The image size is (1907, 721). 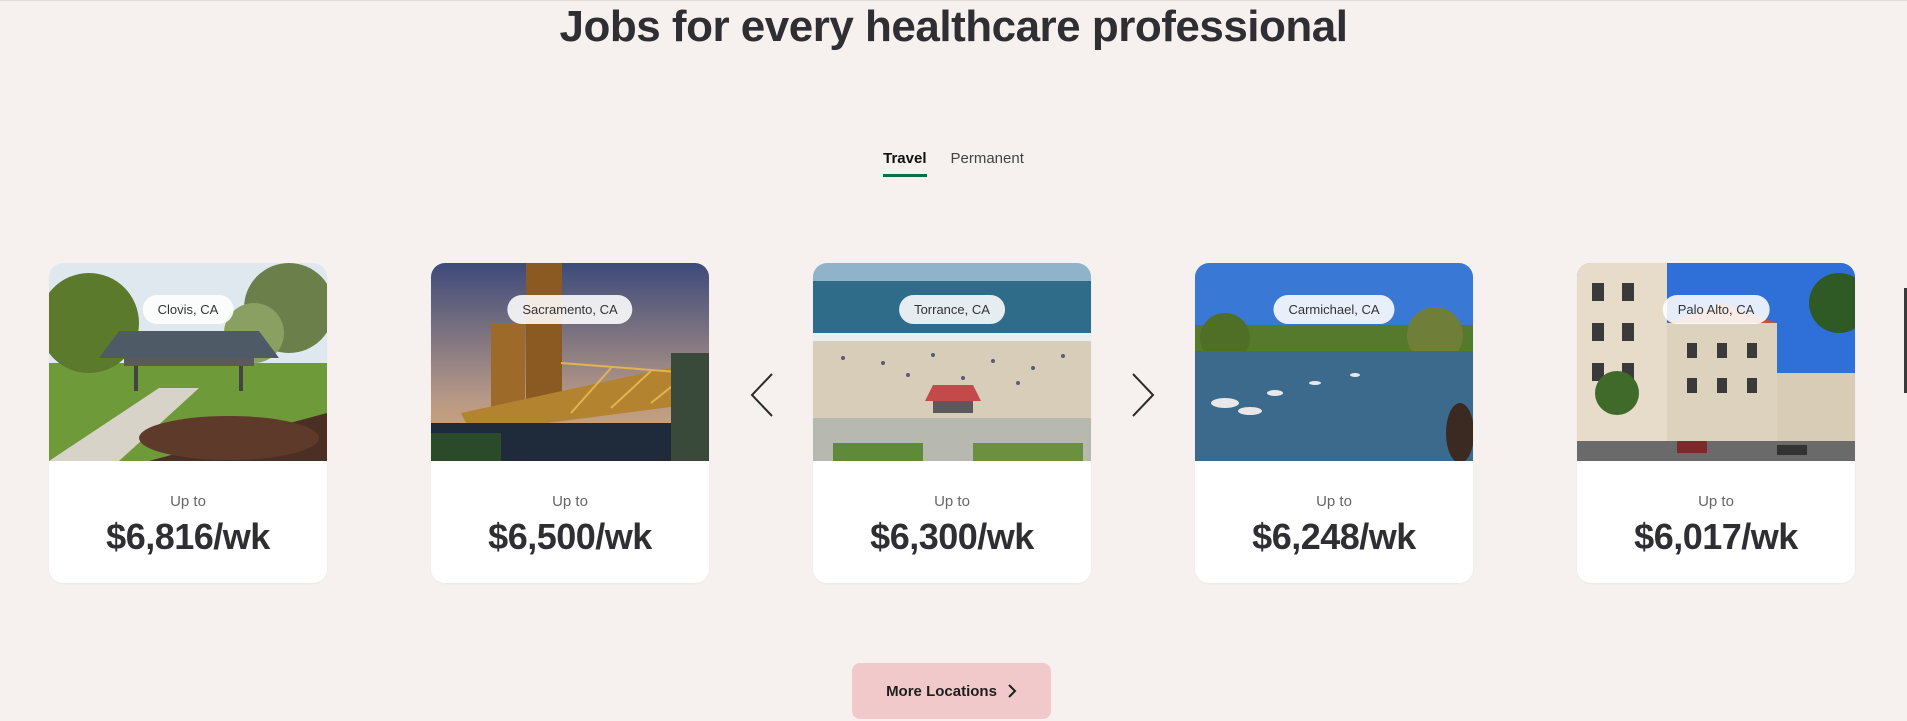 What do you see at coordinates (941, 691) in the screenshot?
I see `more-locations-label: More Locations` at bounding box center [941, 691].